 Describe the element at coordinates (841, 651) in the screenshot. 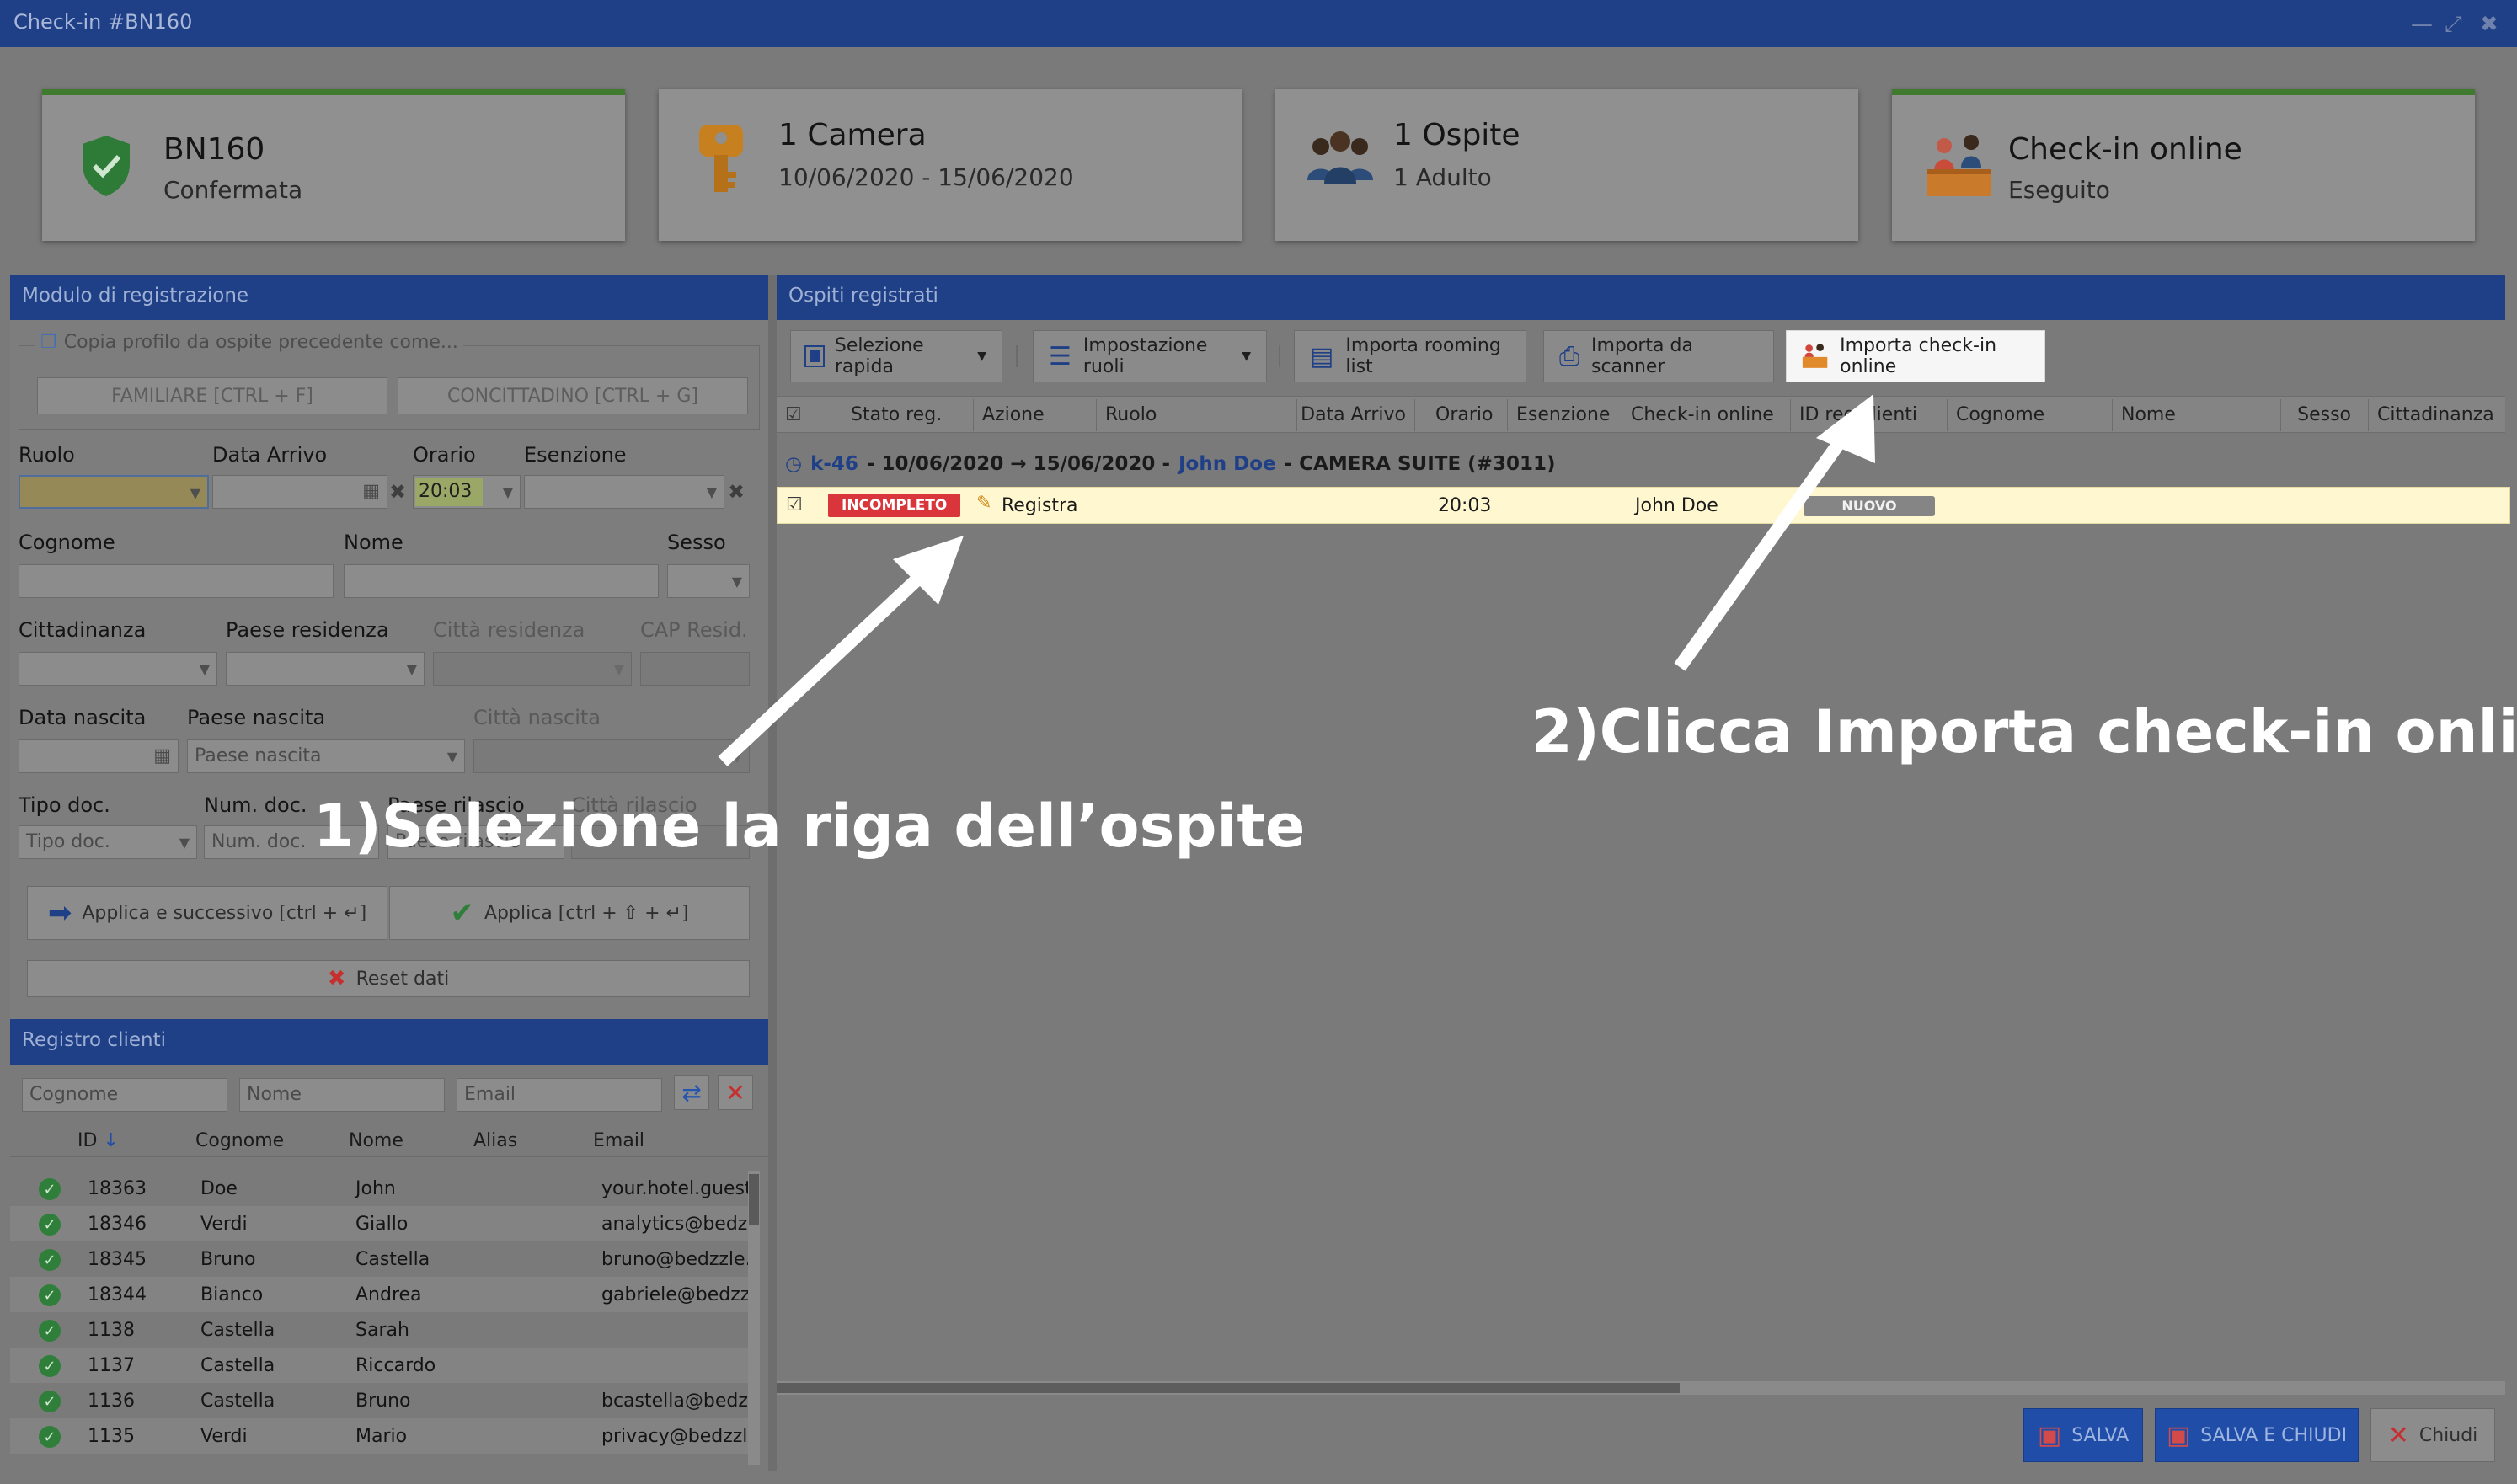

I see `arrow-to-guest-row` at that location.